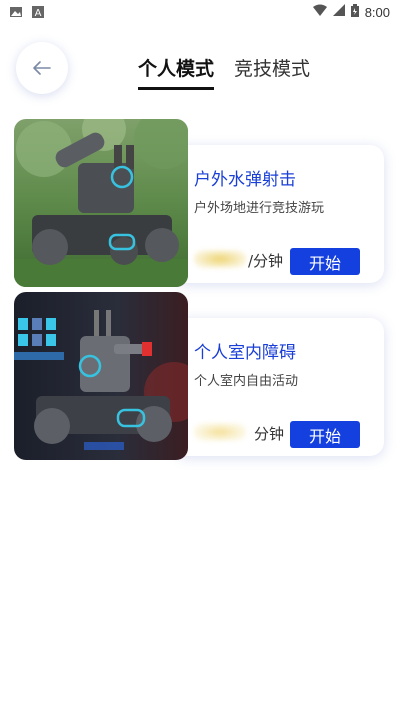 The image size is (400, 711). Describe the element at coordinates (246, 381) in the screenshot. I see `card-description: 个人室内自由活动` at that location.